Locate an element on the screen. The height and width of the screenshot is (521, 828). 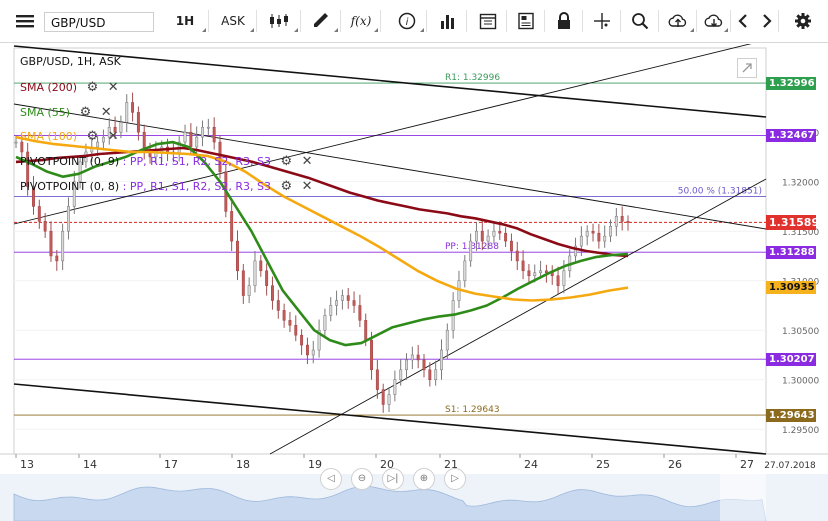
cloud-upload-icon is located at coordinates (677, 20).